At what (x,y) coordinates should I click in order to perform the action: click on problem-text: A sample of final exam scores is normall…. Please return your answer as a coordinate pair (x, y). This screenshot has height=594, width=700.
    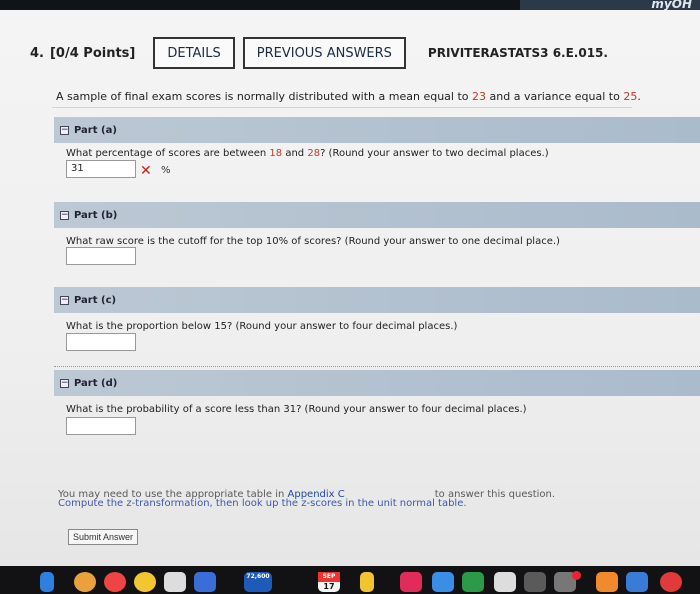
    Looking at the image, I should click on (264, 96).